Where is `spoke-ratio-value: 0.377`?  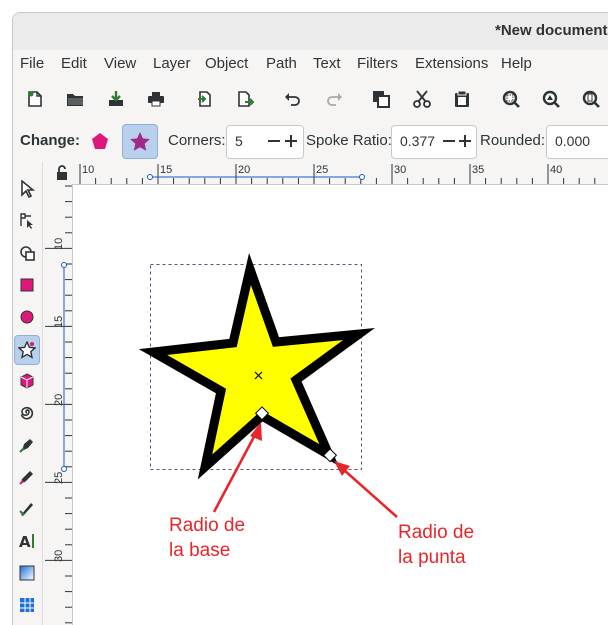
spoke-ratio-value: 0.377 is located at coordinates (417, 141).